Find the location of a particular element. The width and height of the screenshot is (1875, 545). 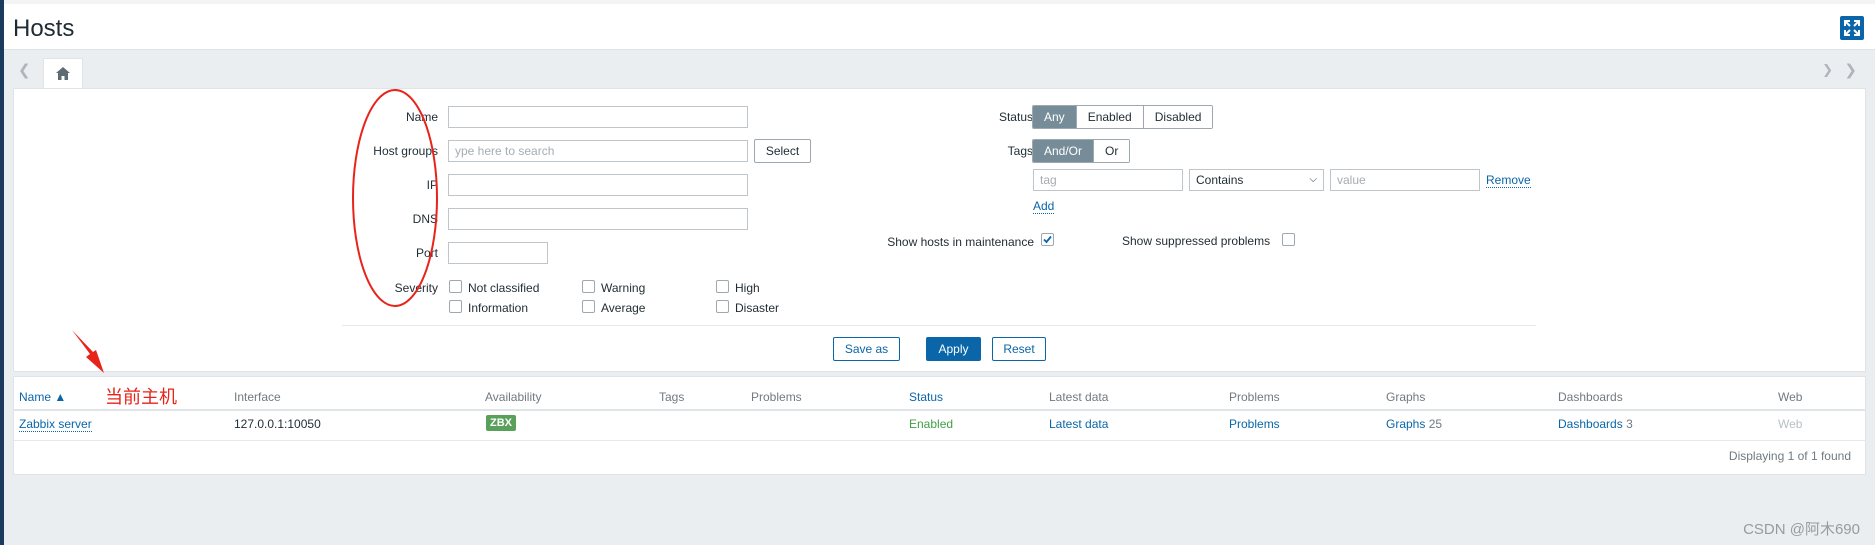

severity-disaster-checkbox is located at coordinates (722, 306).